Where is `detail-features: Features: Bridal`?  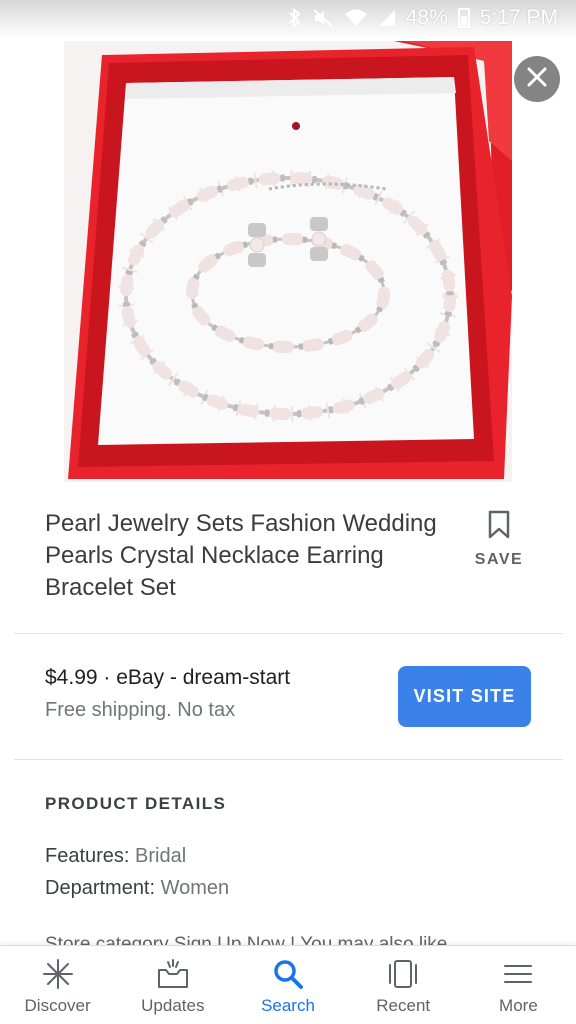
detail-features: Features: Bridal is located at coordinates (115, 856).